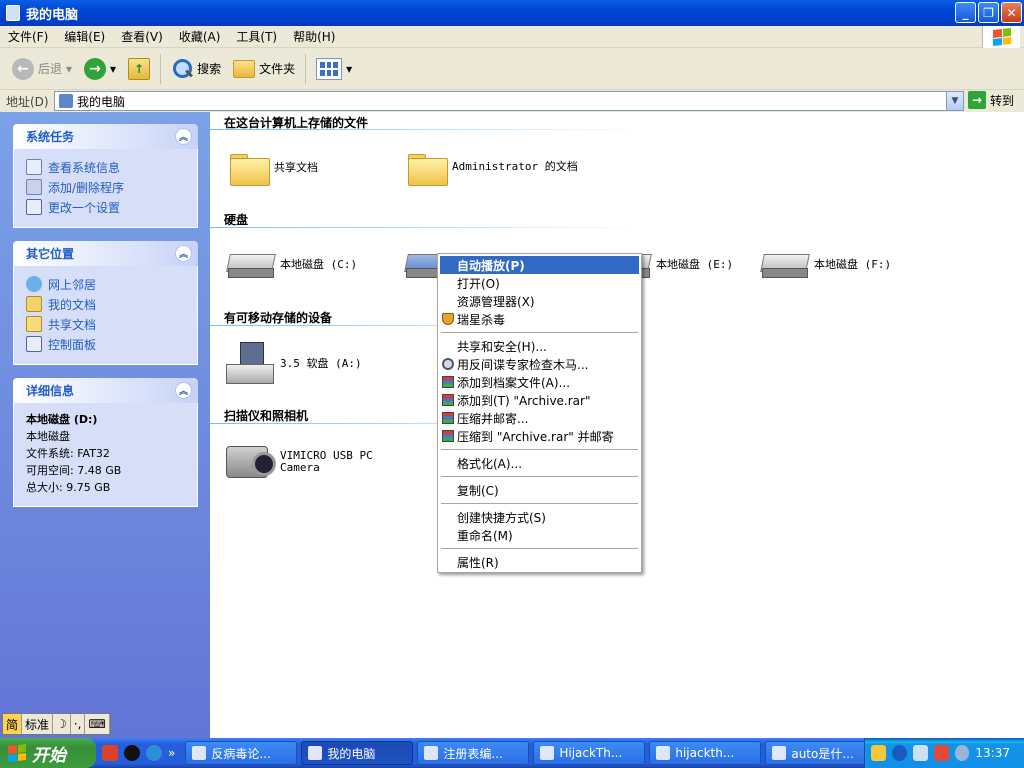  Describe the element at coordinates (200, 36) in the screenshot. I see `menu-favorites: 收藏(A)` at that location.